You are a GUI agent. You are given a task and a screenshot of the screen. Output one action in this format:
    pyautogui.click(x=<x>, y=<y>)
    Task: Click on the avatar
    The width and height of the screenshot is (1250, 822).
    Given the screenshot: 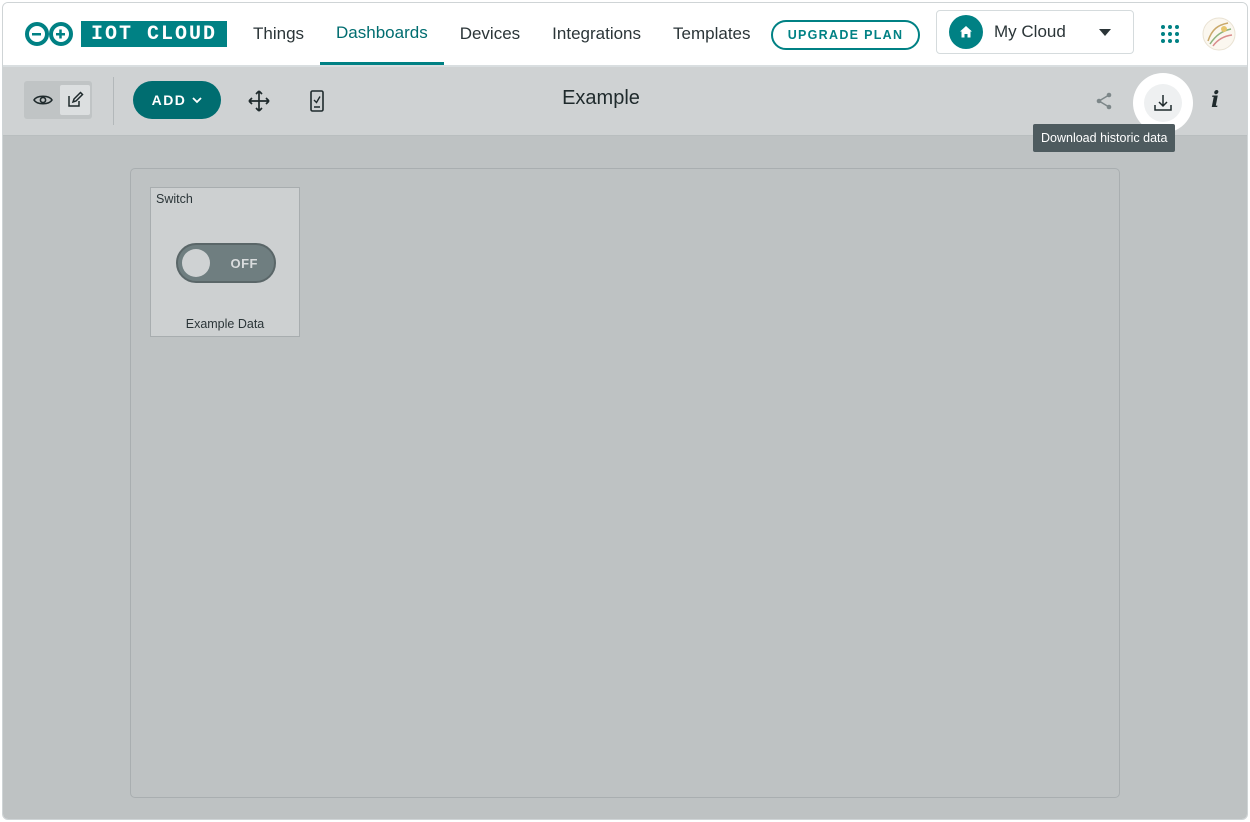 What is the action you would take?
    pyautogui.click(x=1219, y=34)
    